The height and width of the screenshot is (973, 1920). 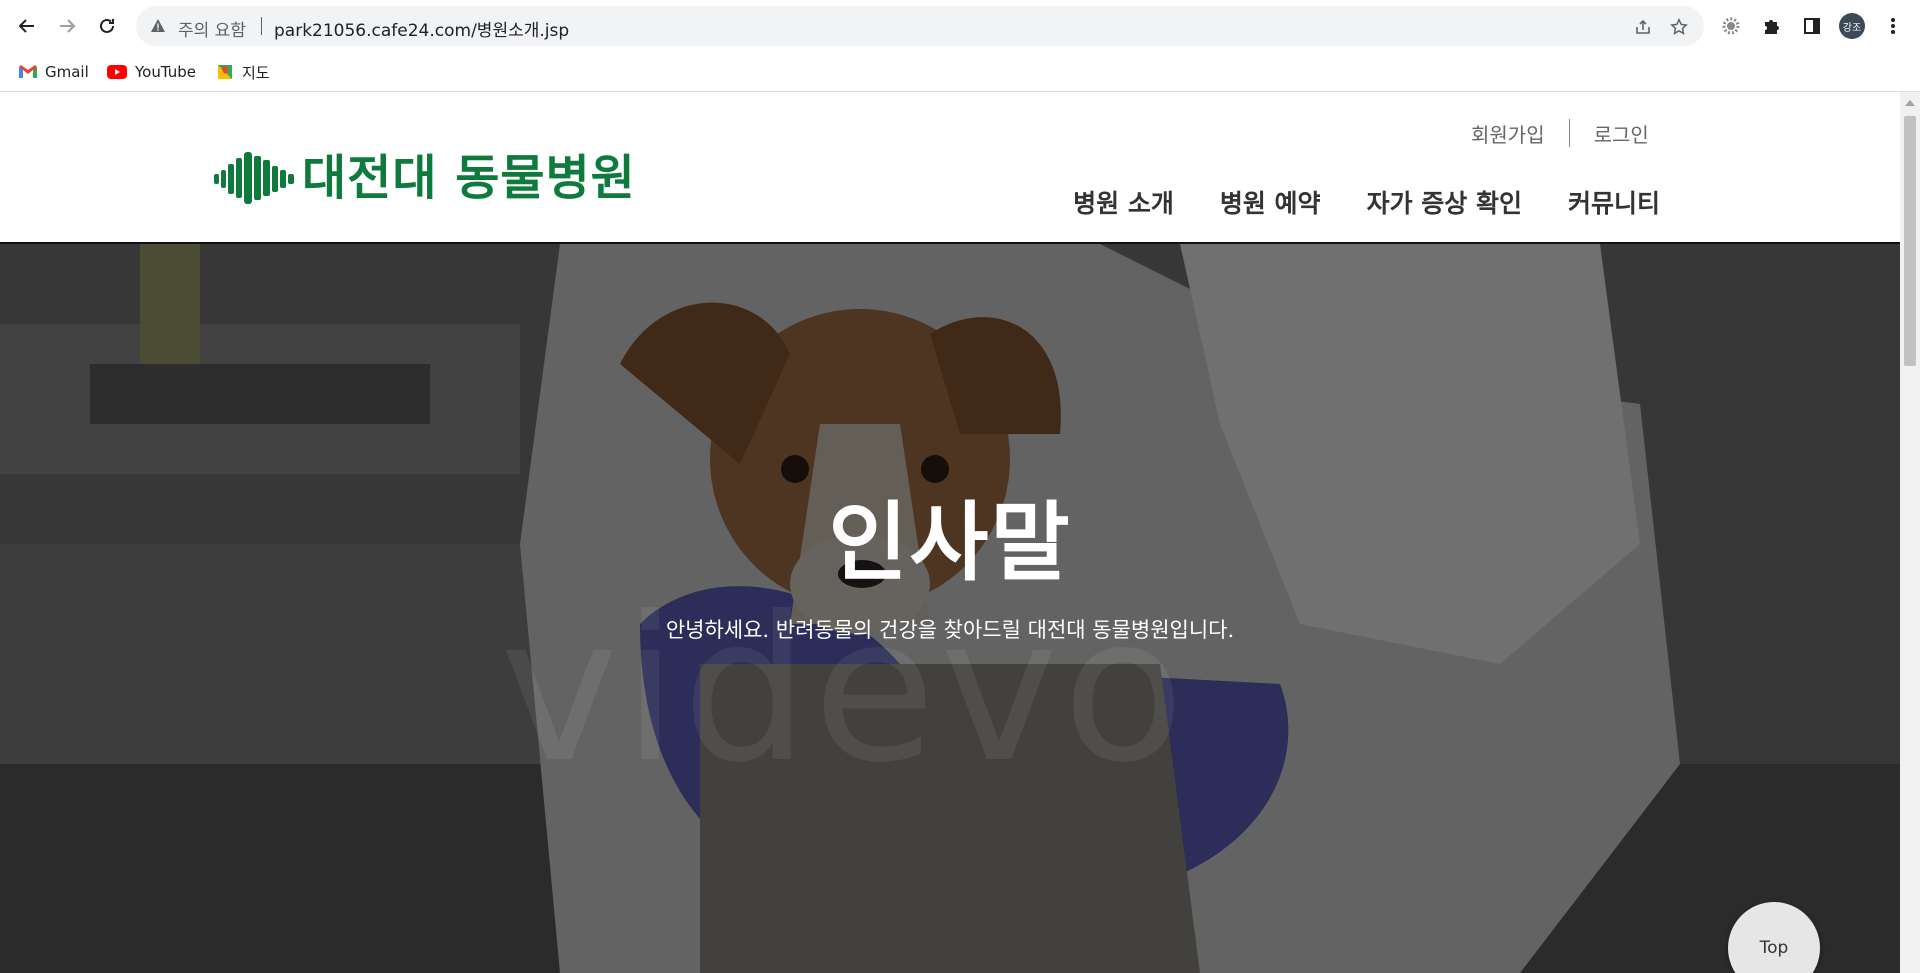 What do you see at coordinates (28, 71) in the screenshot?
I see `gmail-icon` at bounding box center [28, 71].